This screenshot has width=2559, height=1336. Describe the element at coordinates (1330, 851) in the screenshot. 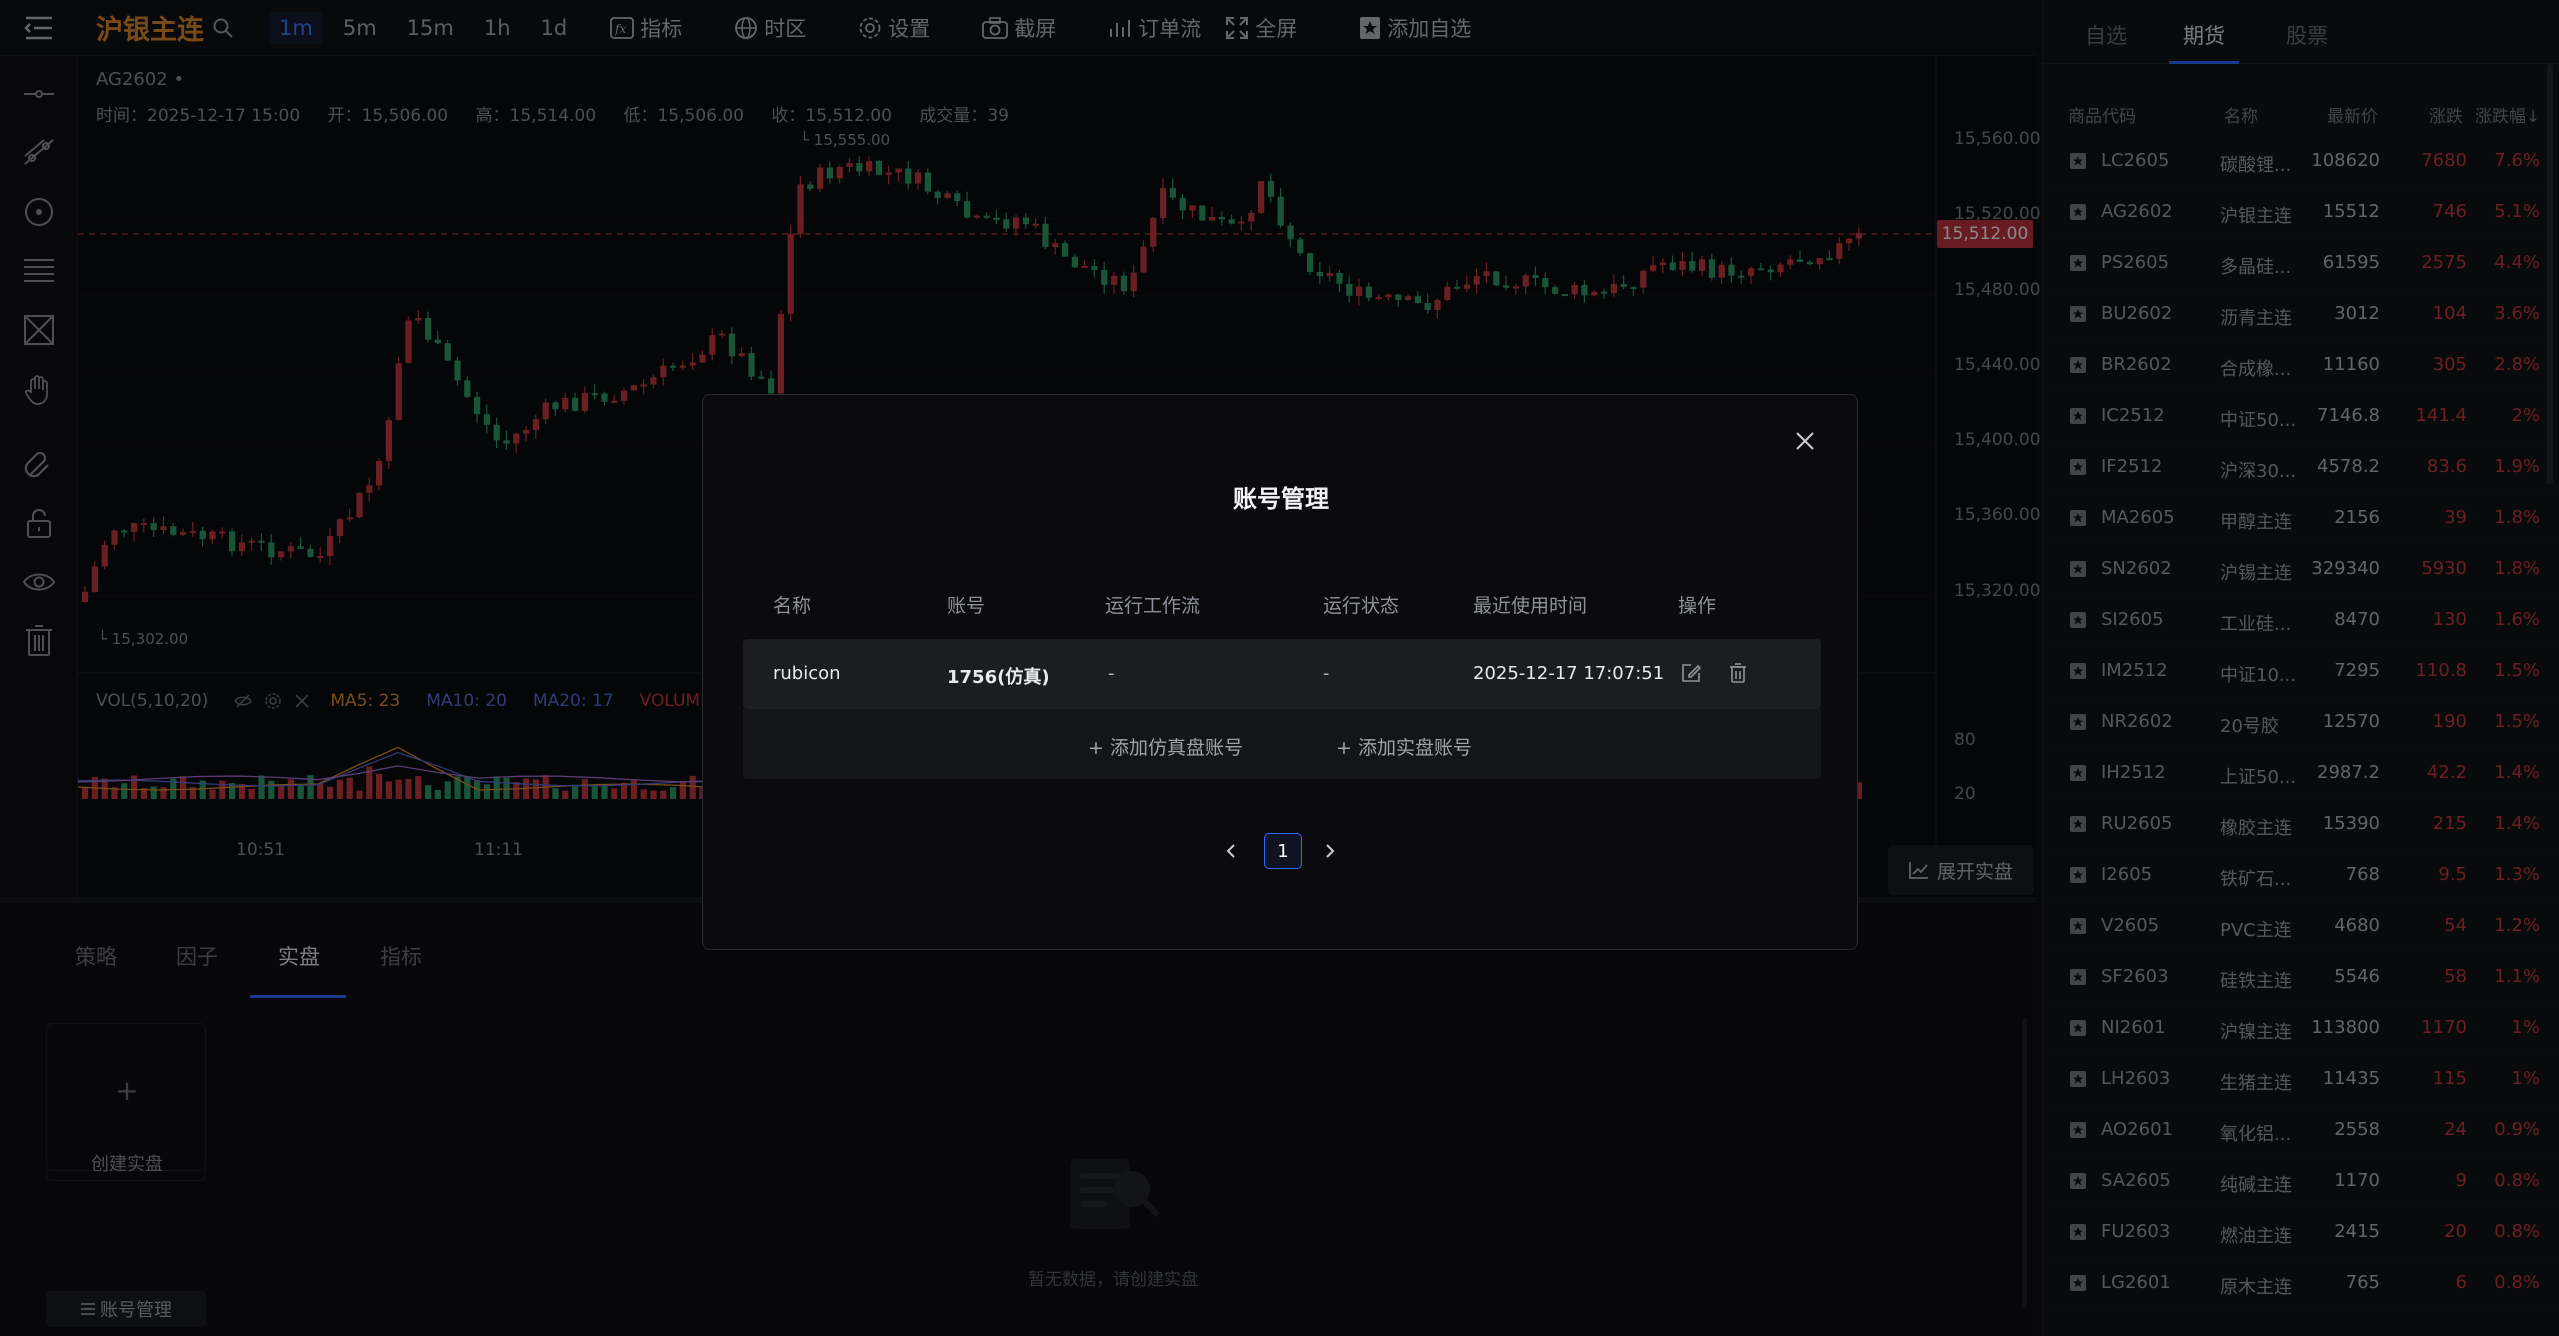

I see `chevron-right-icon` at that location.